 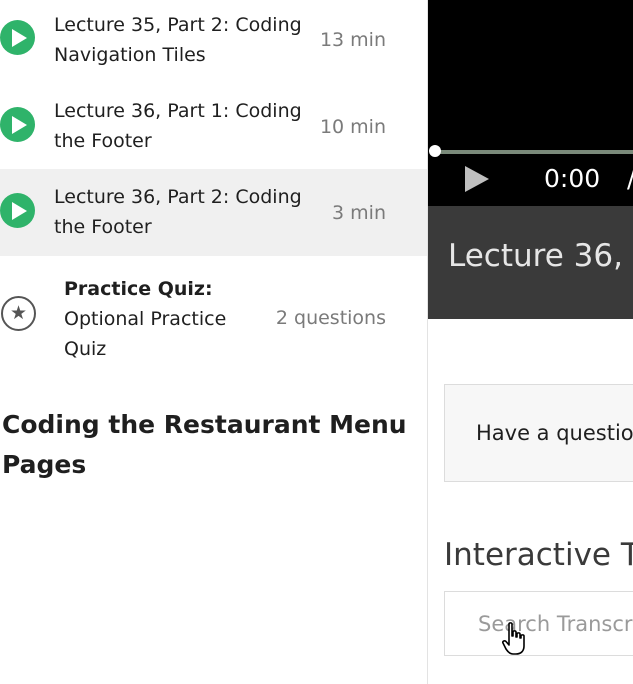 I want to click on transcript-search-input: Search Transcr, so click(x=538, y=623).